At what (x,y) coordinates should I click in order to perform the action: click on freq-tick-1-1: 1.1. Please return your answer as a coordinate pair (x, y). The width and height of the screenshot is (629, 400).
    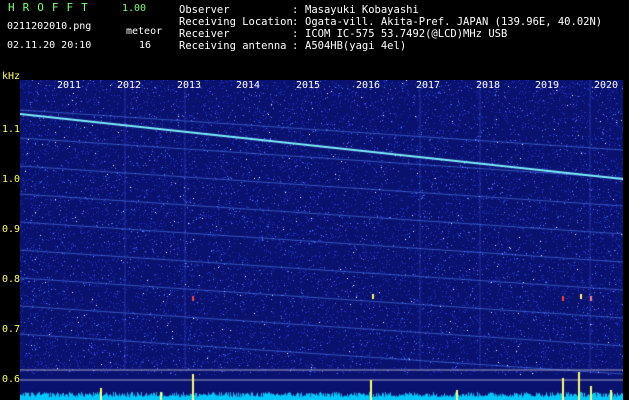
    Looking at the image, I should click on (11, 129).